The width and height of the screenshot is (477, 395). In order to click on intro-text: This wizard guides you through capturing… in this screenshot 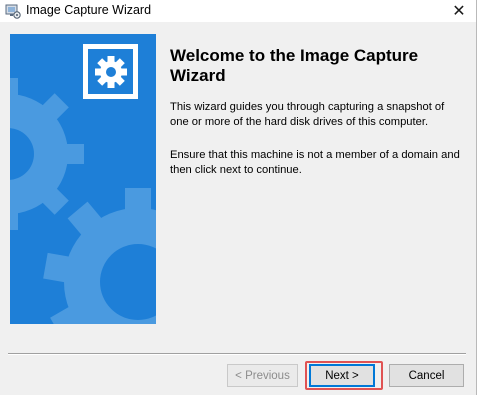, I will do `click(307, 114)`.